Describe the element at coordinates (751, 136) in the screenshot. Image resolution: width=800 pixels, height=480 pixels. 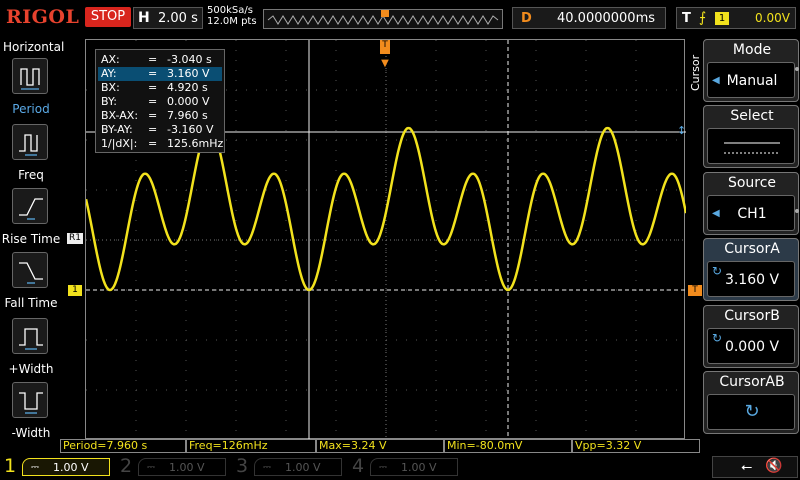
I see `cursor-select-softkey: Select` at that location.